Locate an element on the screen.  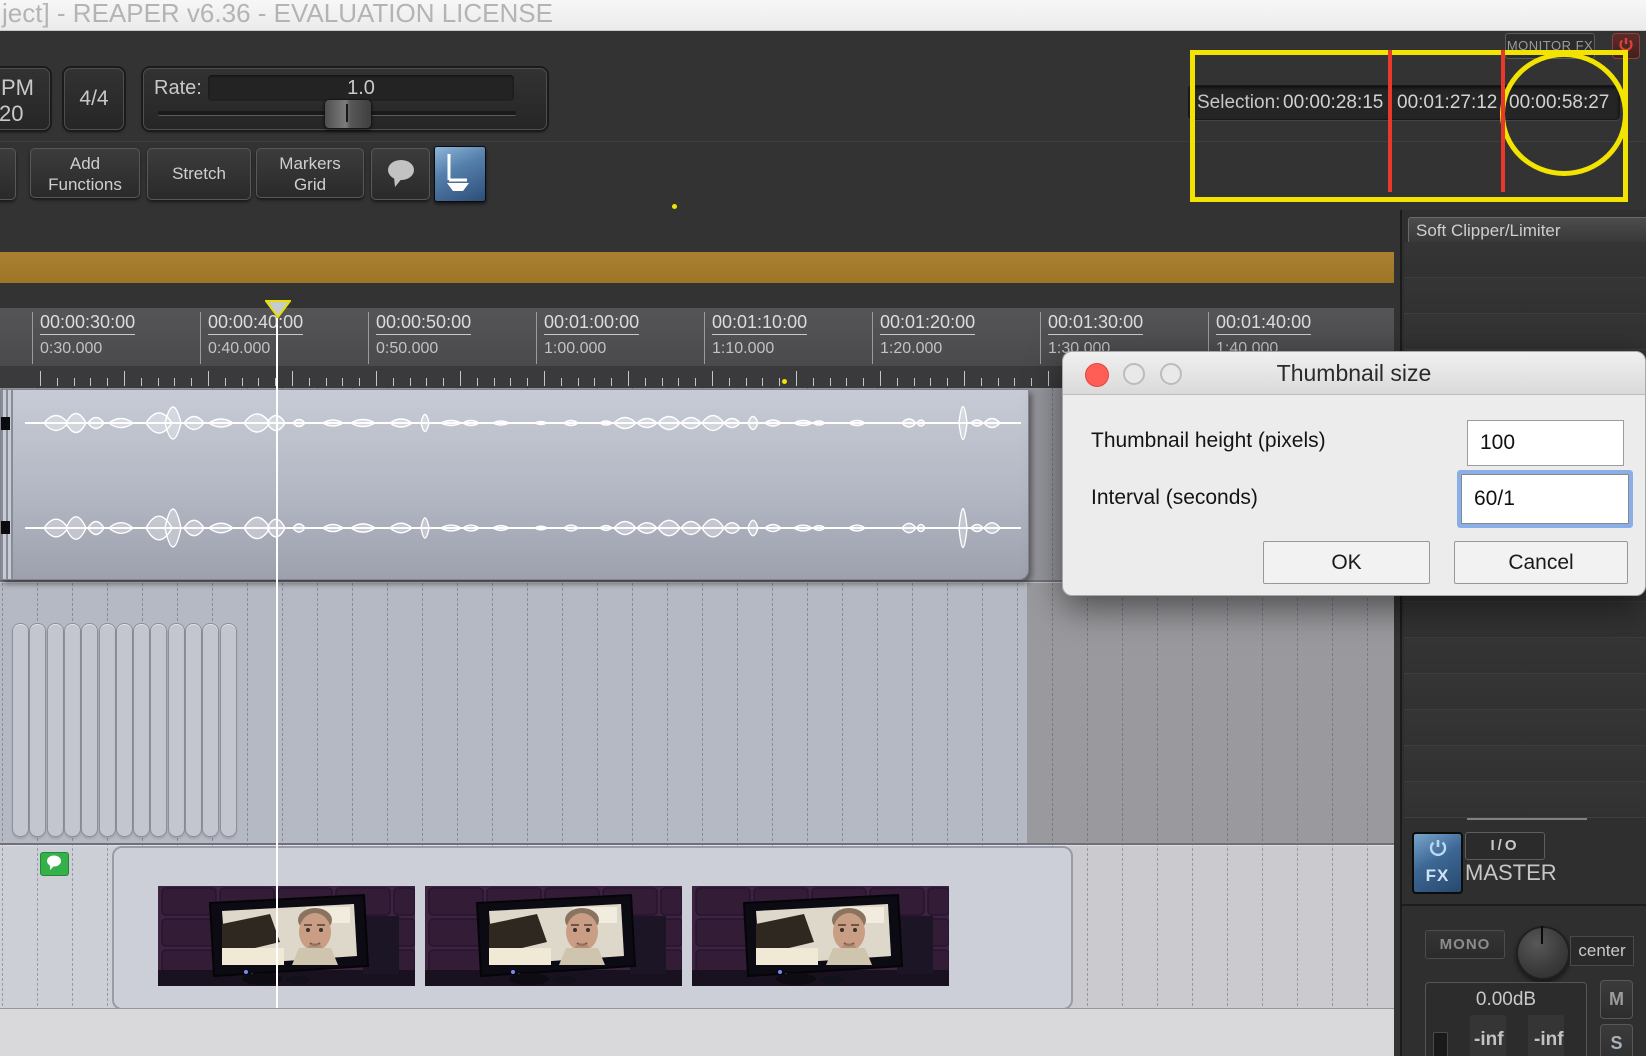
stereo-waveform is located at coordinates (524, 477).